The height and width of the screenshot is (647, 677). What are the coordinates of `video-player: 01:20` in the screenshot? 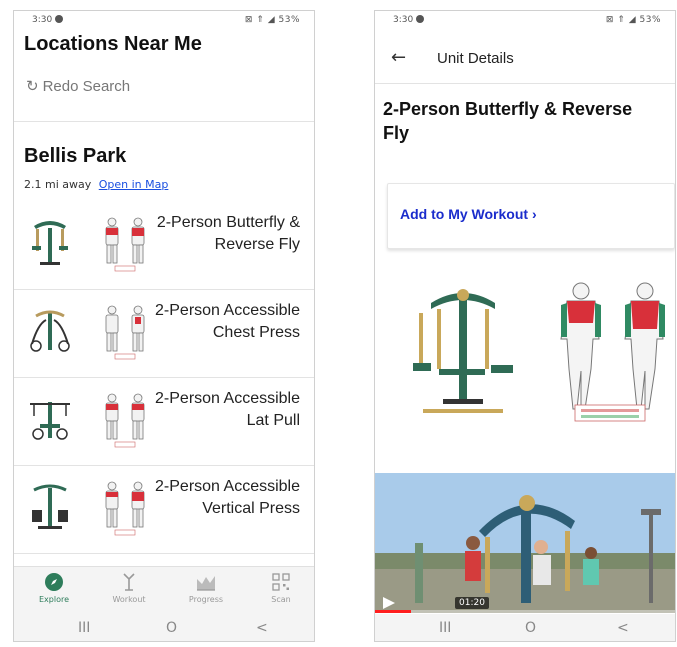 It's located at (525, 543).